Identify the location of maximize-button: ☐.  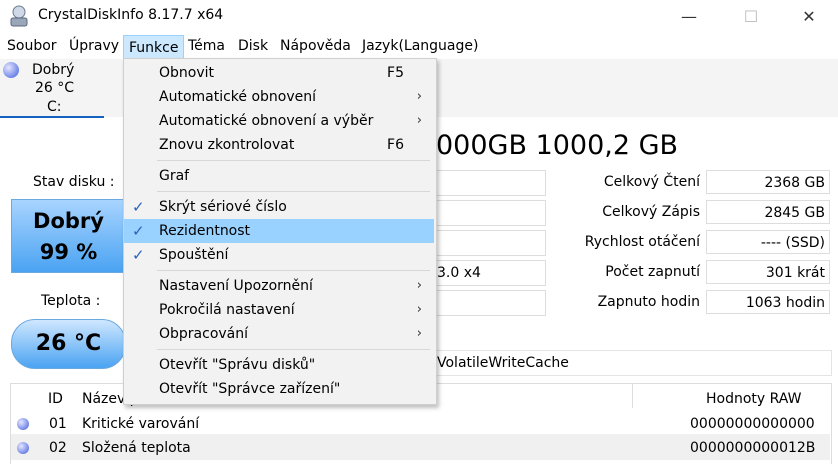
(751, 16).